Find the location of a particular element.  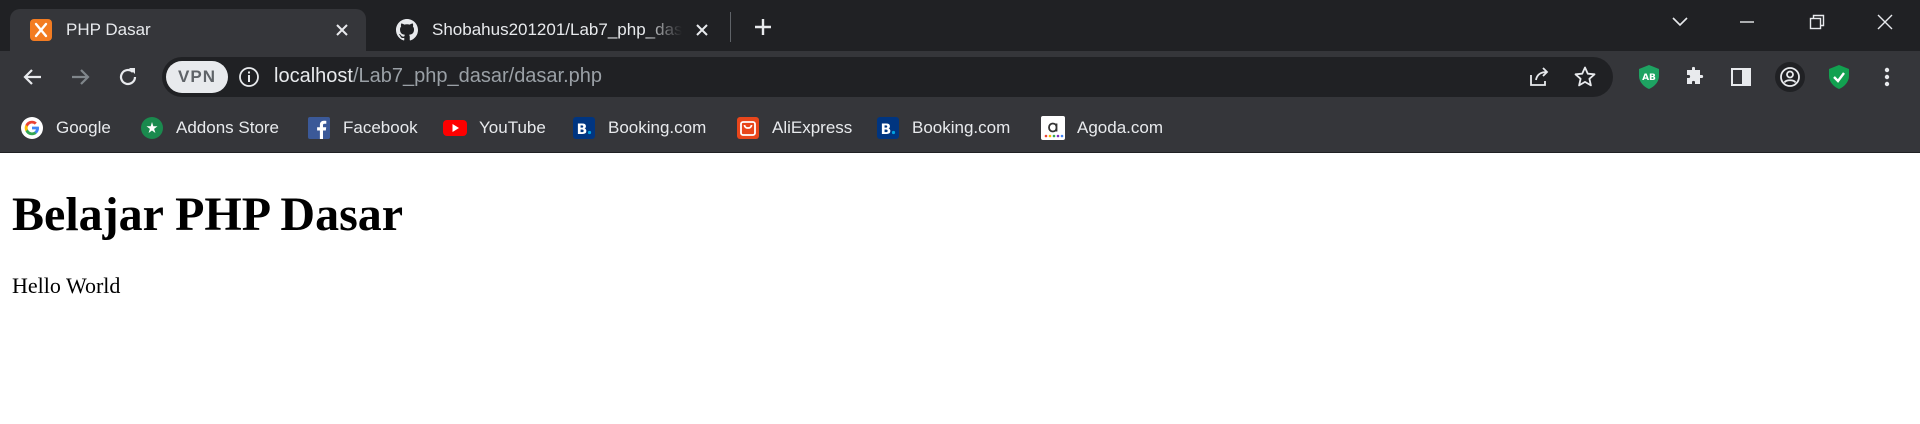

bookmark-star-icon is located at coordinates (1585, 77).